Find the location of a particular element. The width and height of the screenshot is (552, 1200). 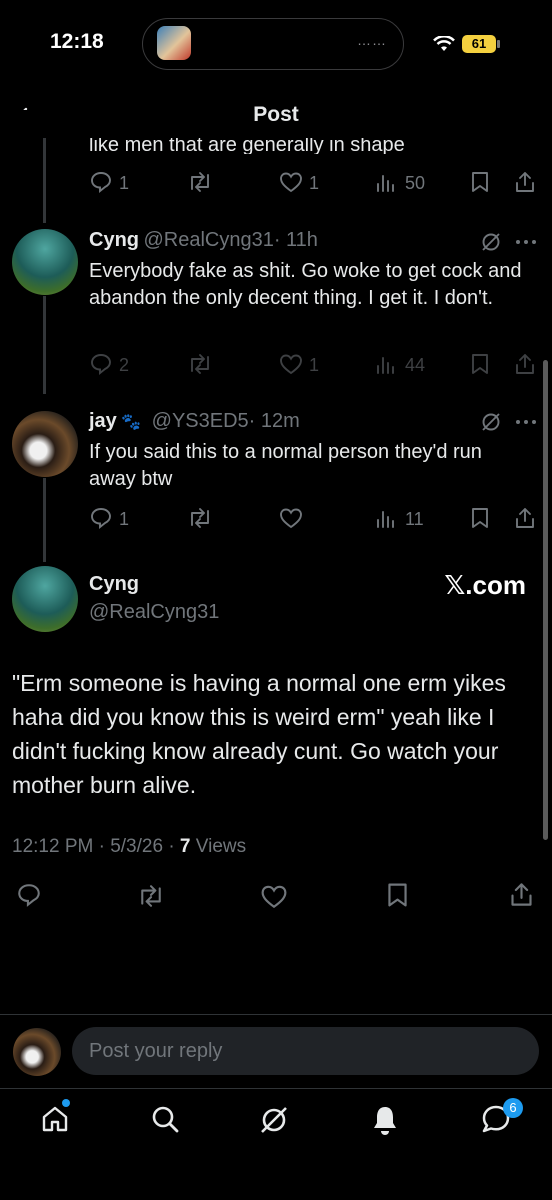

page-title-overlay: Post is located at coordinates (276, 114).